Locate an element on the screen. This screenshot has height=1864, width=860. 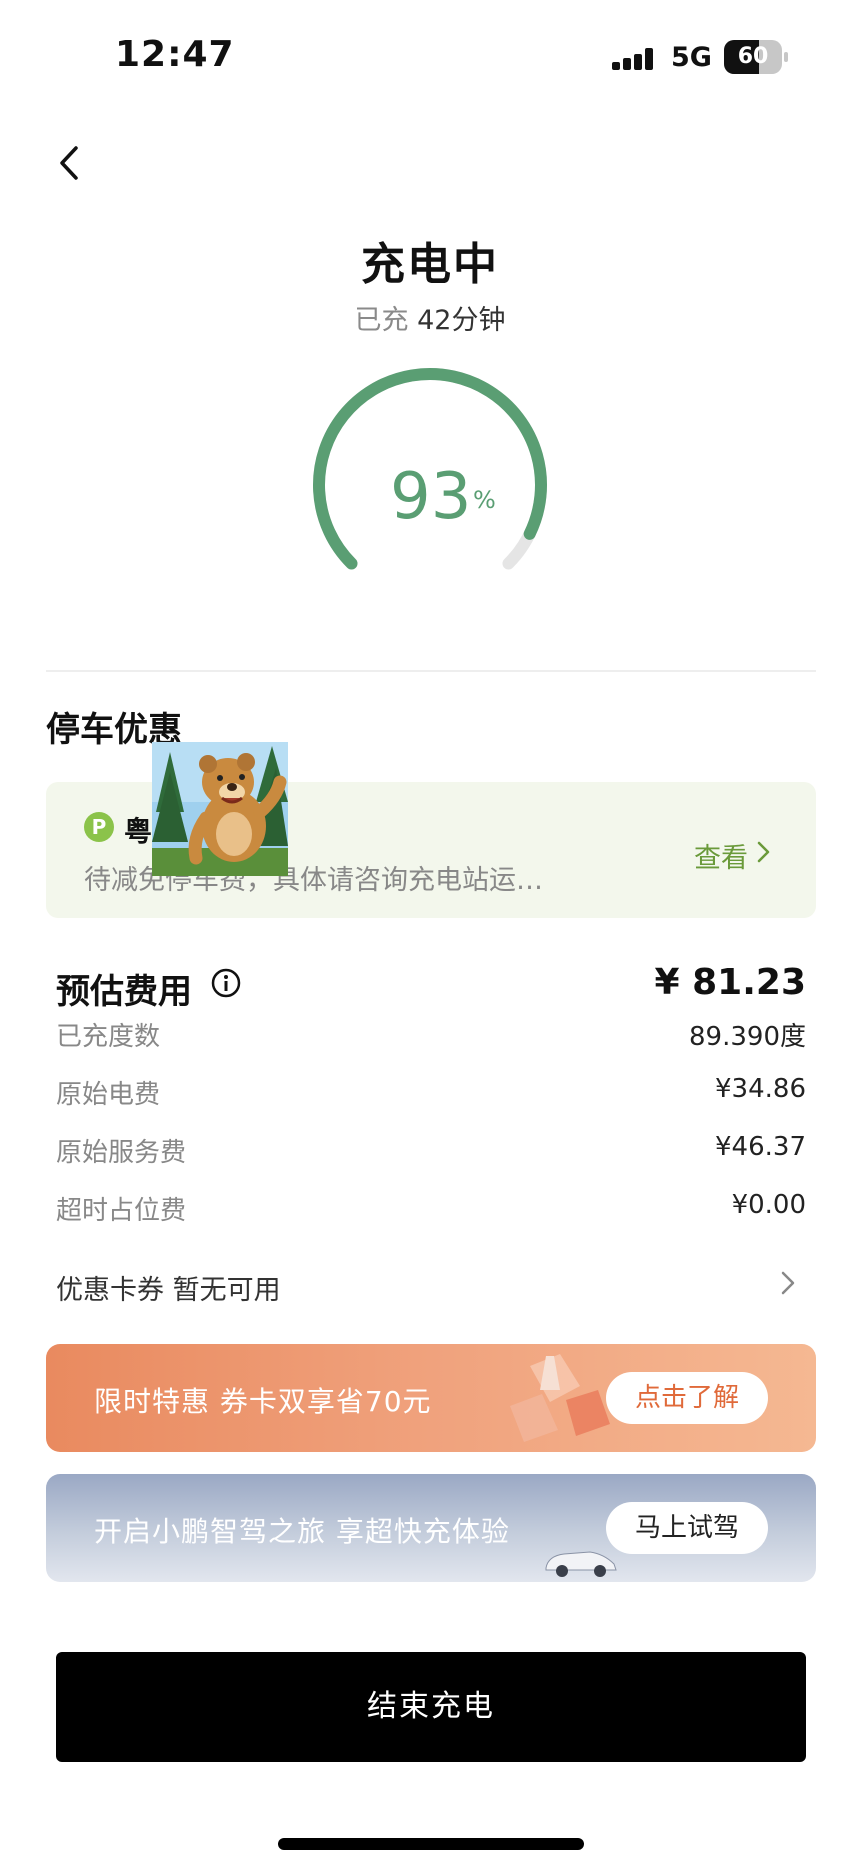
parking-plate: 粤 is located at coordinates (138, 831).